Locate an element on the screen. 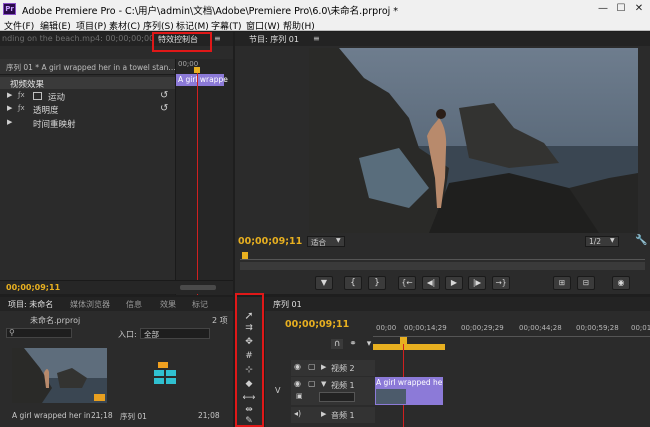 This screenshot has height=427, width=650. go-to-in-button: {← is located at coordinates (407, 283).